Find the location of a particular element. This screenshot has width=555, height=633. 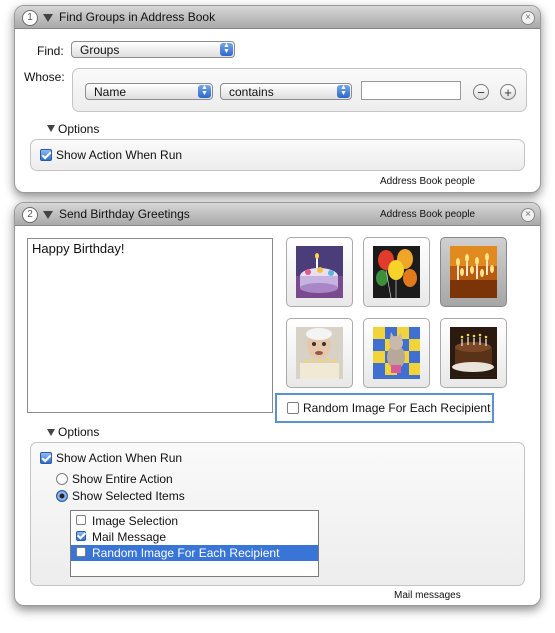

action-title: Send Birthday Greetings is located at coordinates (124, 214).